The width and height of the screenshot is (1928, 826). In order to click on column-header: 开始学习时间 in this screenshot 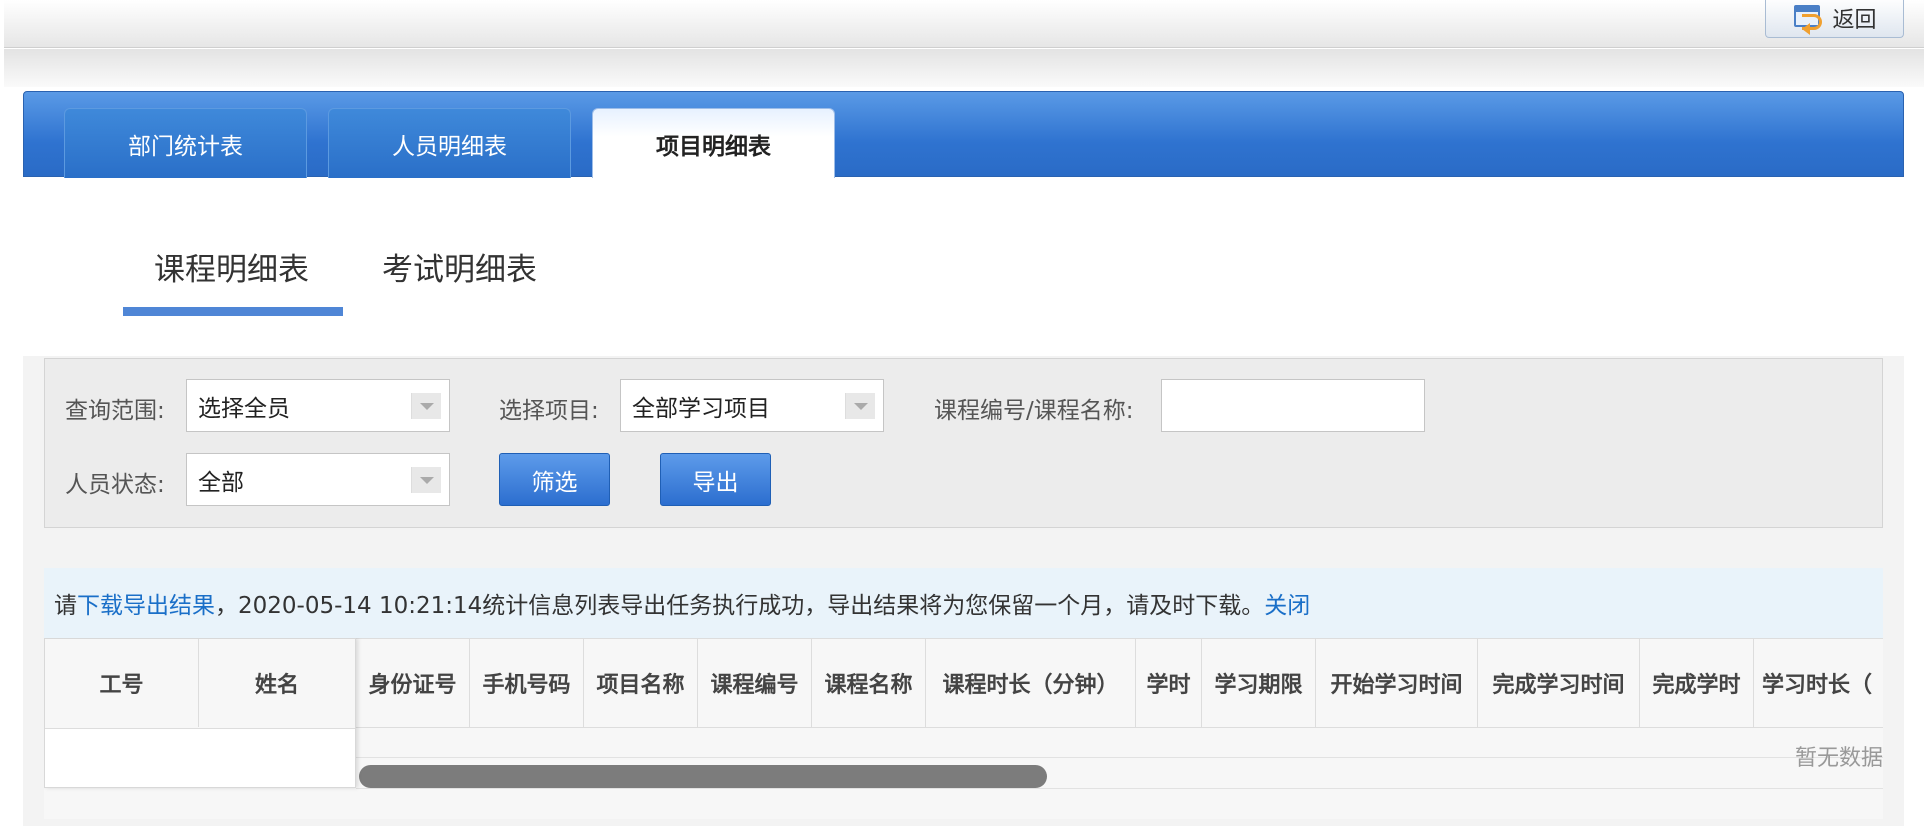, I will do `click(1397, 683)`.